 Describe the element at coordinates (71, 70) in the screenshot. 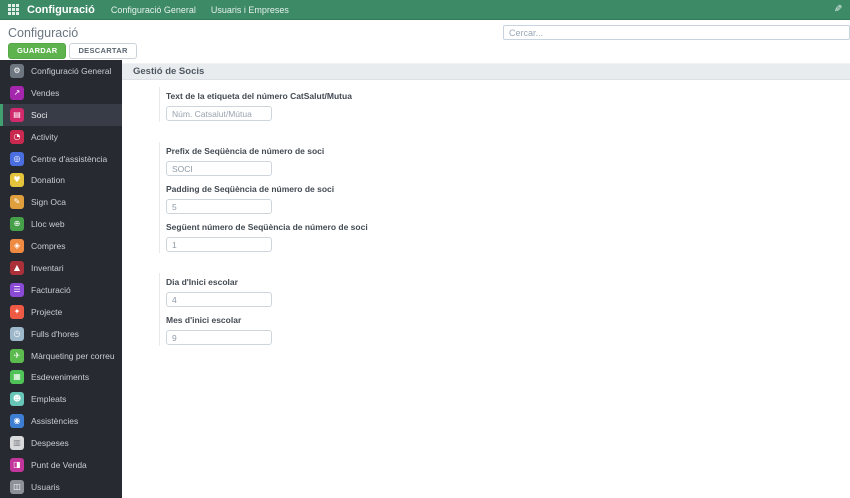

I see `sidebar-item-label: Configuració General` at that location.